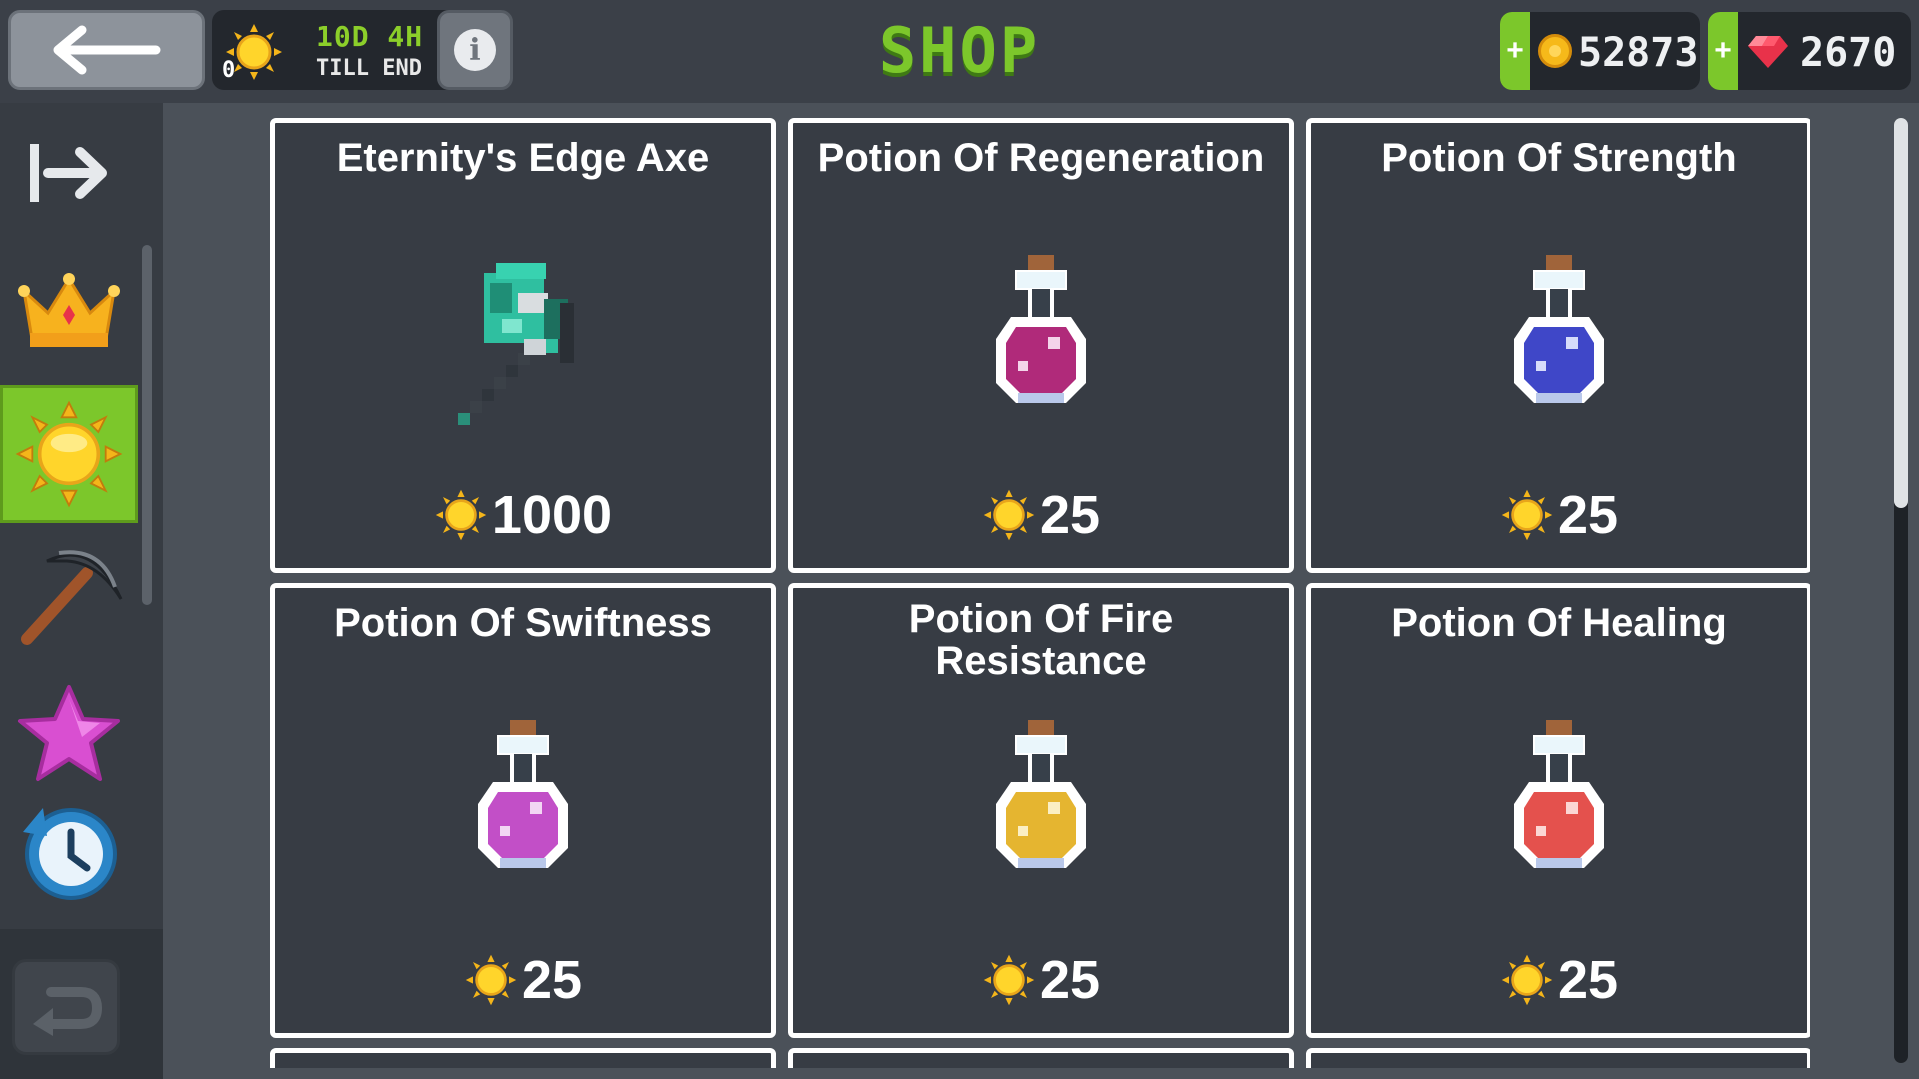  I want to click on exit-arrow-icon, so click(68, 173).